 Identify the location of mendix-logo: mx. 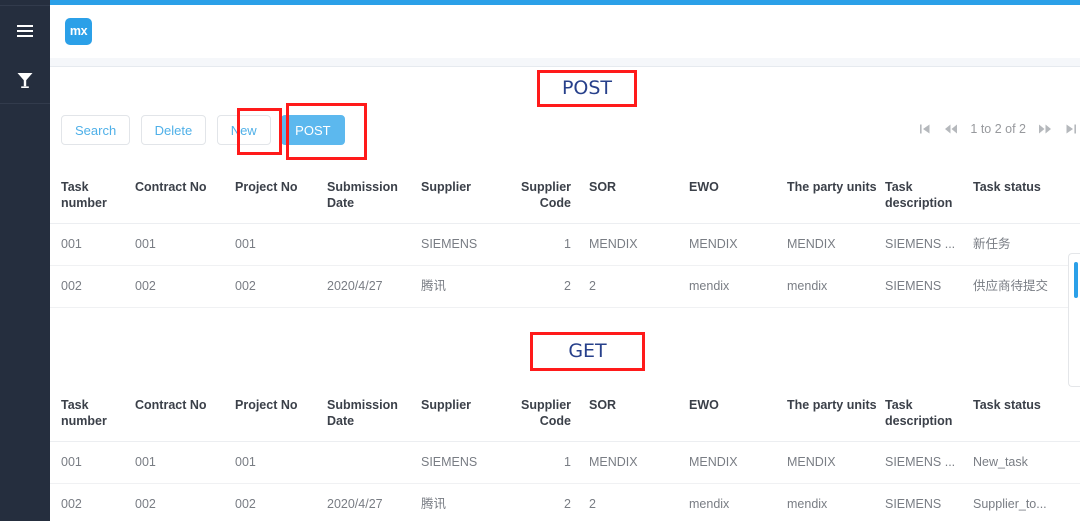
(78, 31).